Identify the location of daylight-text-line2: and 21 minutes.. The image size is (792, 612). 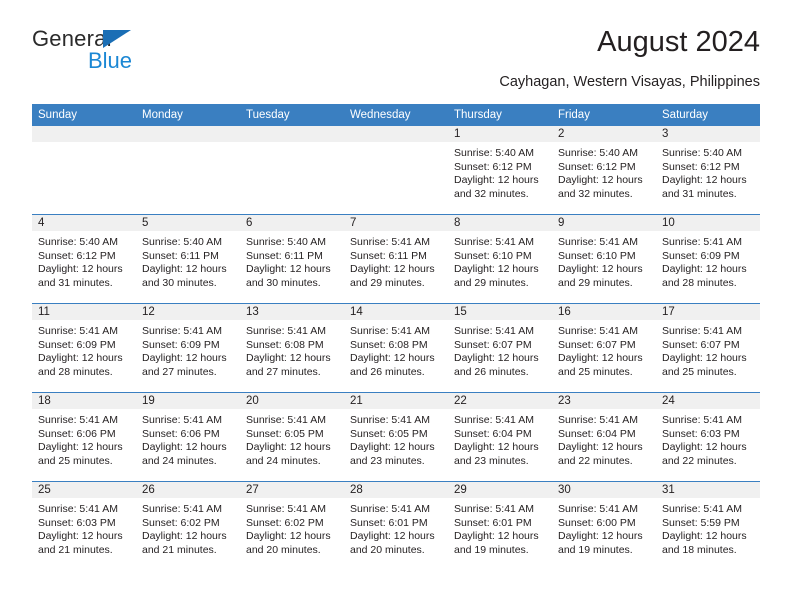
(179, 549).